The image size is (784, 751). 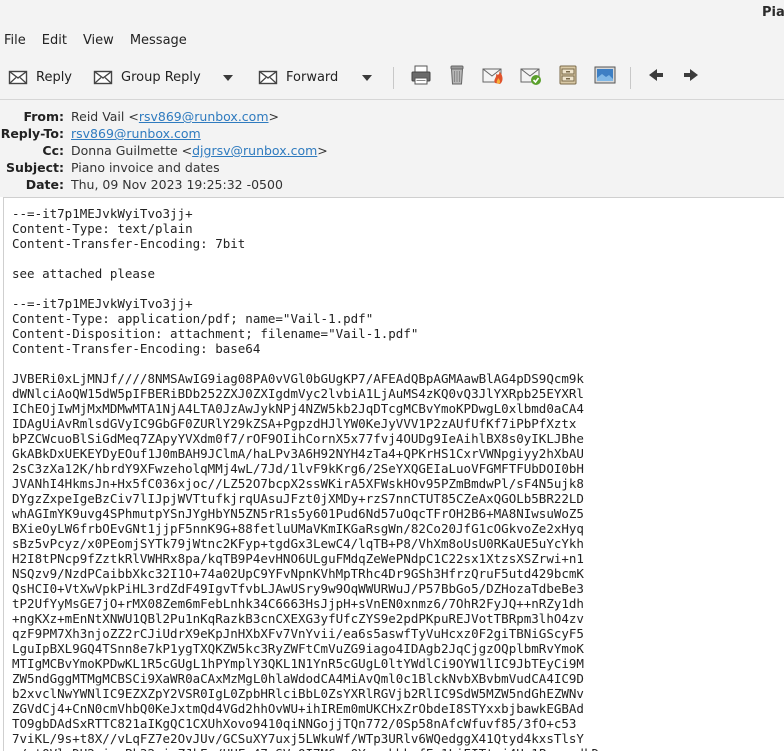 I want to click on reply-to-row: Reply-To: rsv869@runbox.com, so click(x=392, y=134).